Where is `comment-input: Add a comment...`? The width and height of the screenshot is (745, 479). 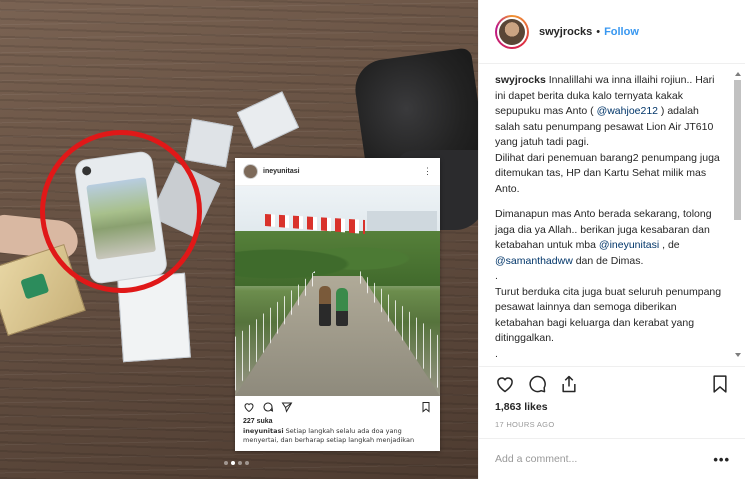
comment-input: Add a comment... is located at coordinates (604, 459).